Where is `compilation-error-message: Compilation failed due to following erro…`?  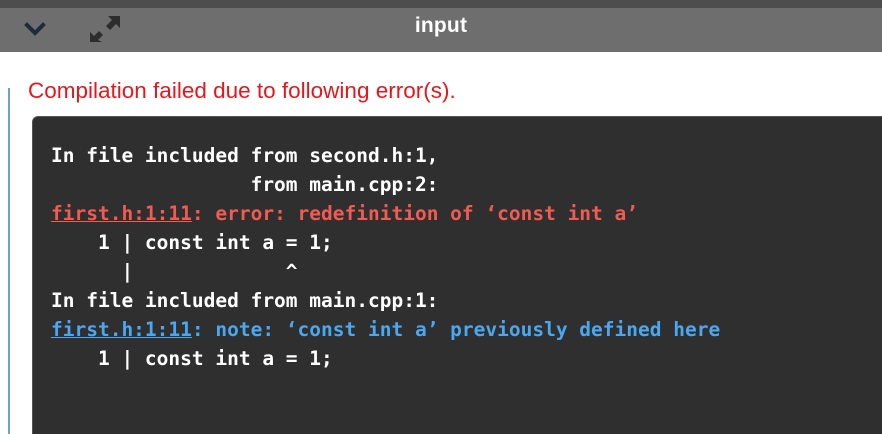
compilation-error-message: Compilation failed due to following erro… is located at coordinates (242, 90).